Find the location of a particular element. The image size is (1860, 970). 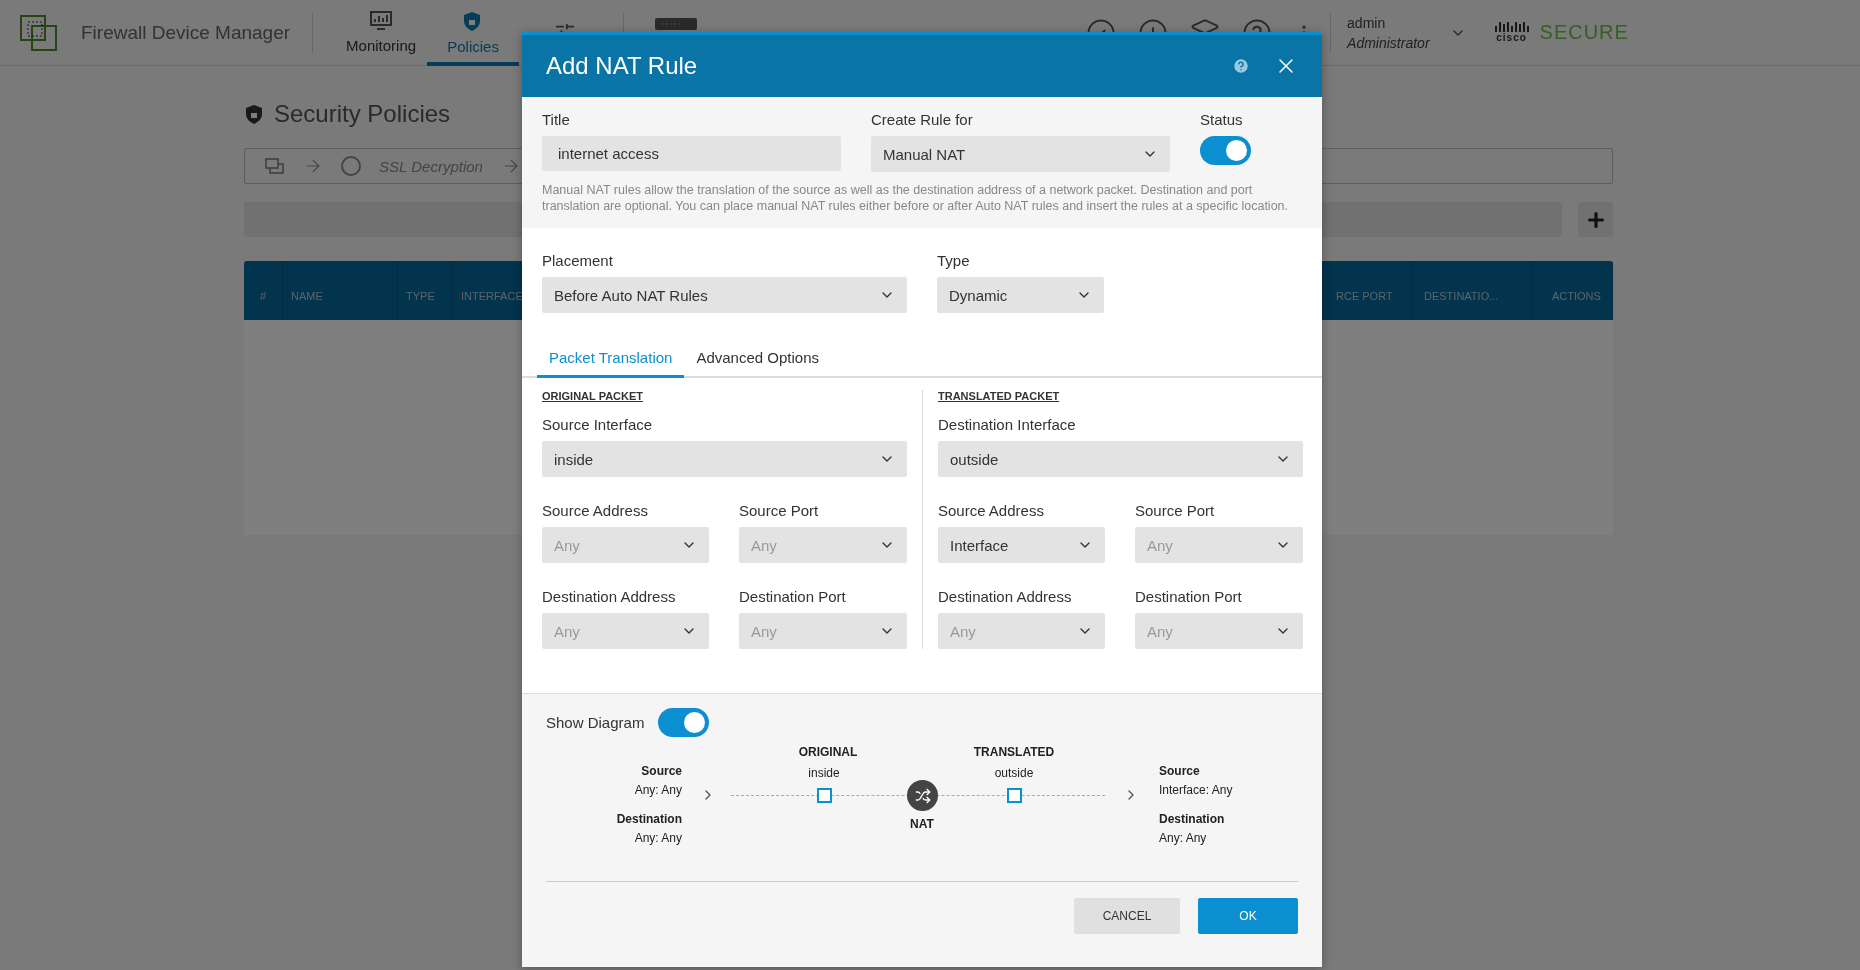

field-label: Status is located at coordinates (1222, 119).